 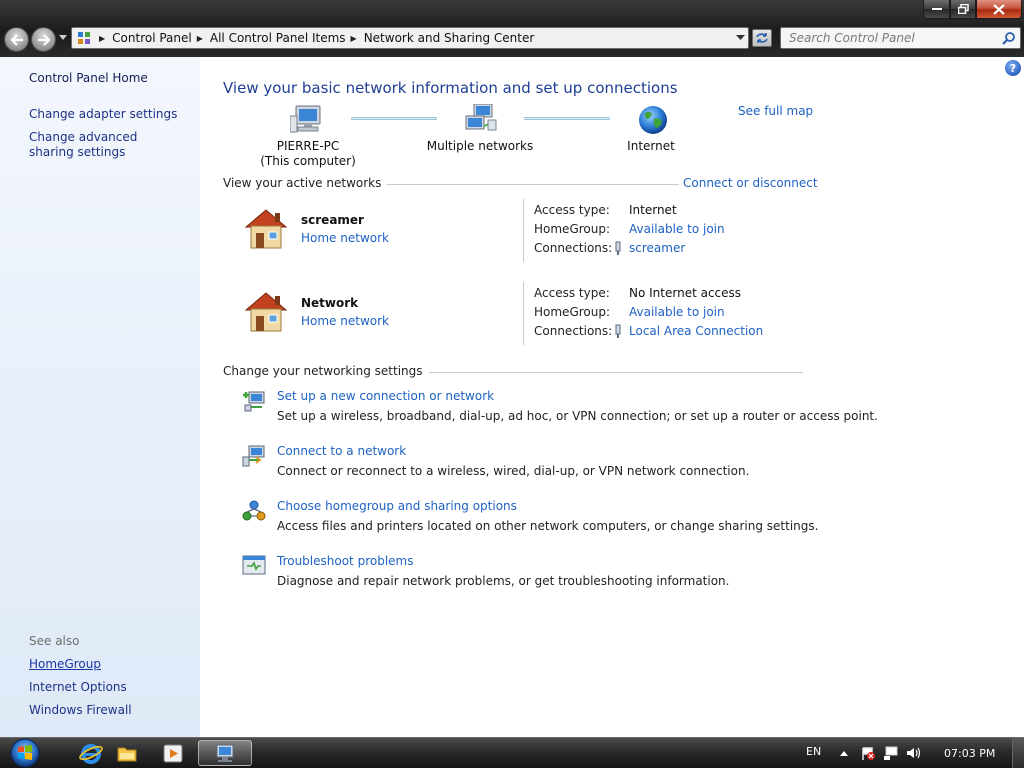 I want to click on restore-icon, so click(x=963, y=9).